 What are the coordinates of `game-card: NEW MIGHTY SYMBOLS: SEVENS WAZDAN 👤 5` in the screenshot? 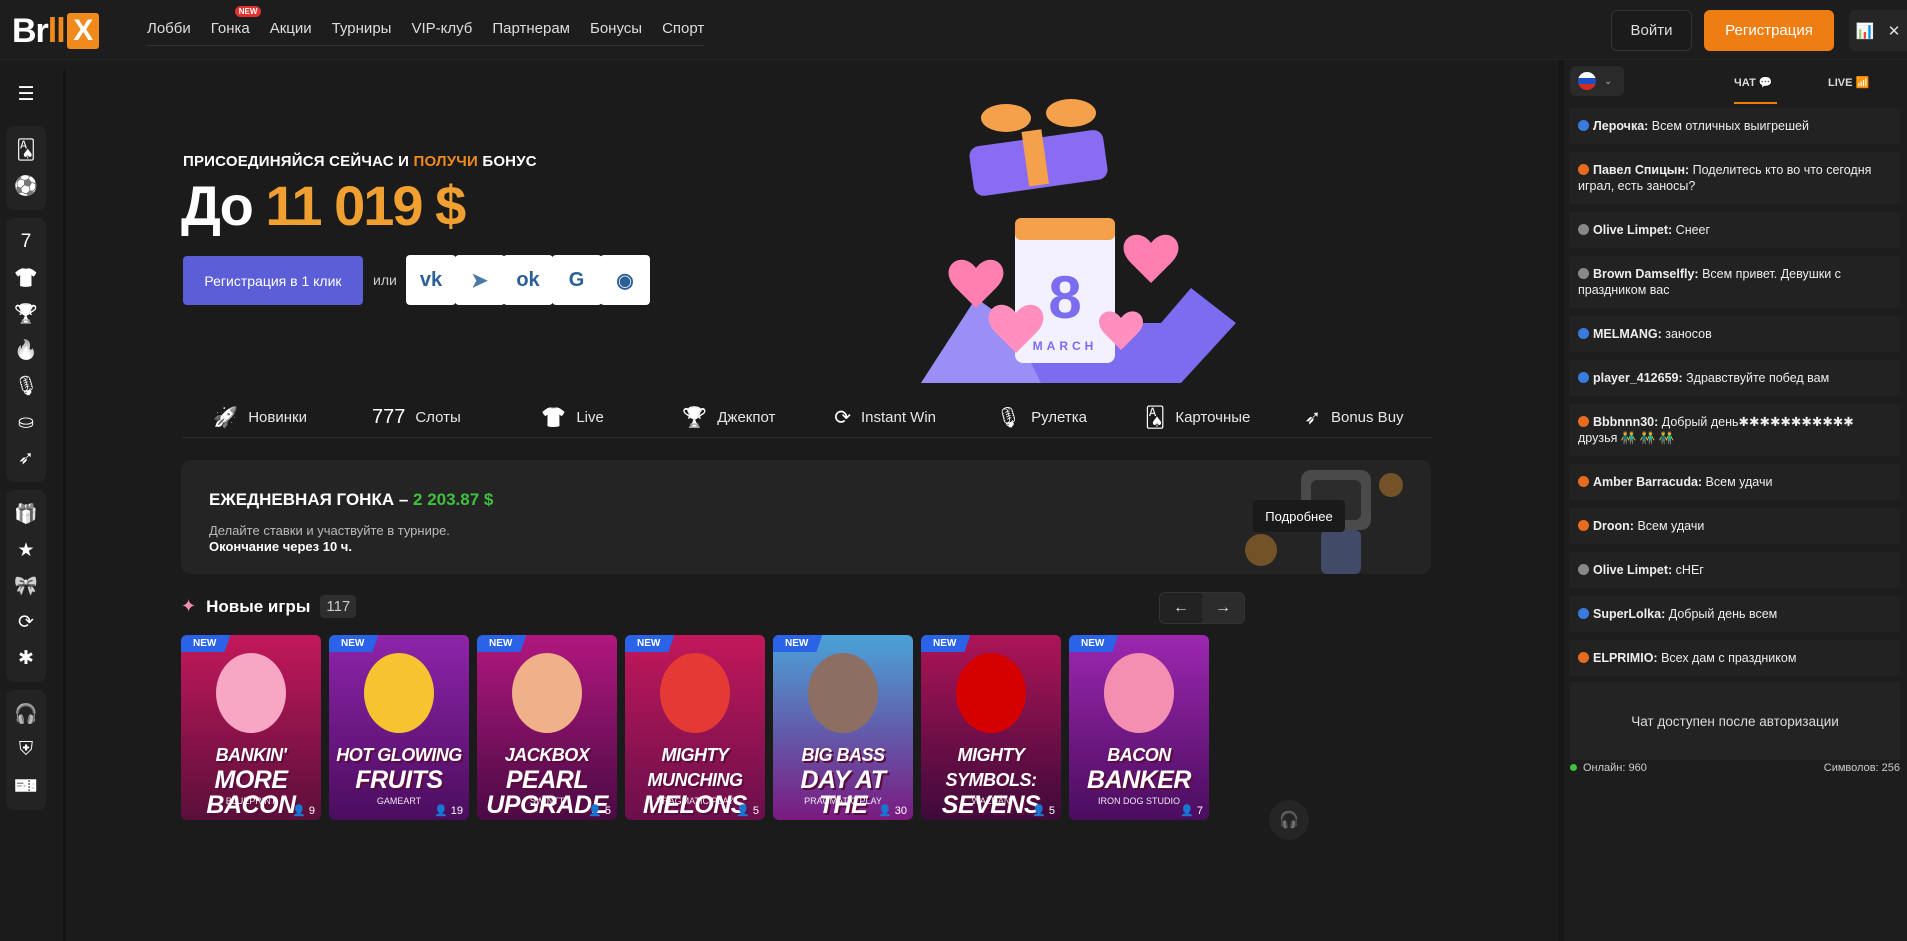 It's located at (991, 727).